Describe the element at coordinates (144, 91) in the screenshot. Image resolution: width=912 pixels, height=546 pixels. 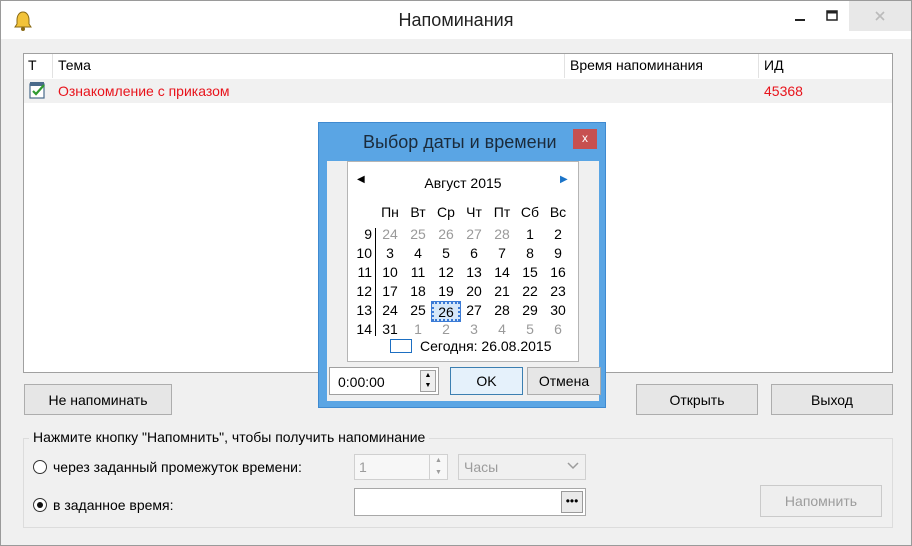
I see `row-subject: Ознакомление с приказом` at that location.